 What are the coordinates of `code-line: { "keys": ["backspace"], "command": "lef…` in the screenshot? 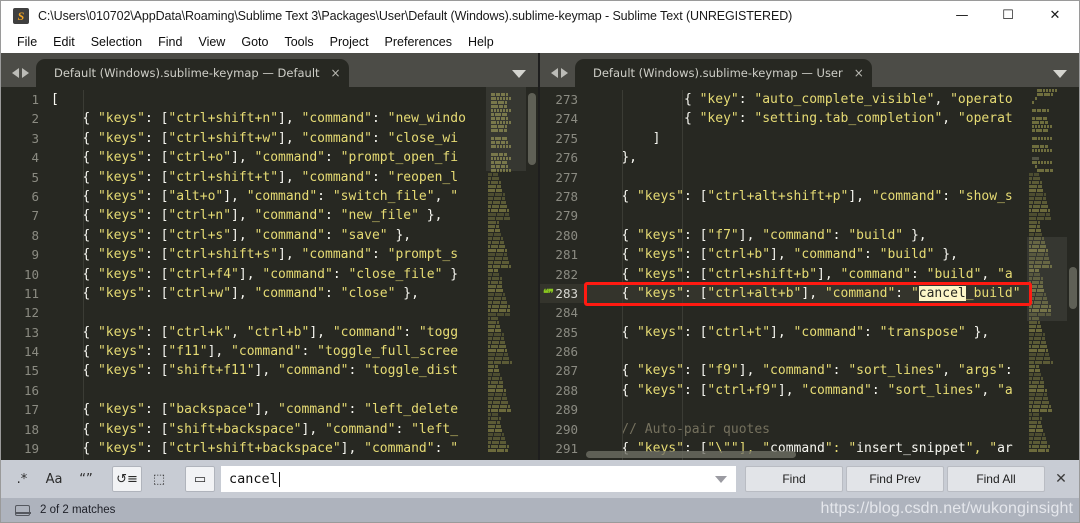 It's located at (270, 410).